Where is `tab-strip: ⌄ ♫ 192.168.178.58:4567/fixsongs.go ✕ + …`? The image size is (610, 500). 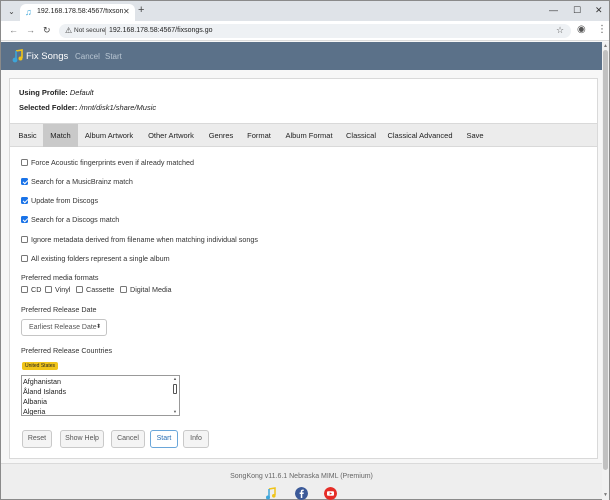 tab-strip: ⌄ ♫ 192.168.178.58:4567/fixsongs.go ✕ + … is located at coordinates (305, 11).